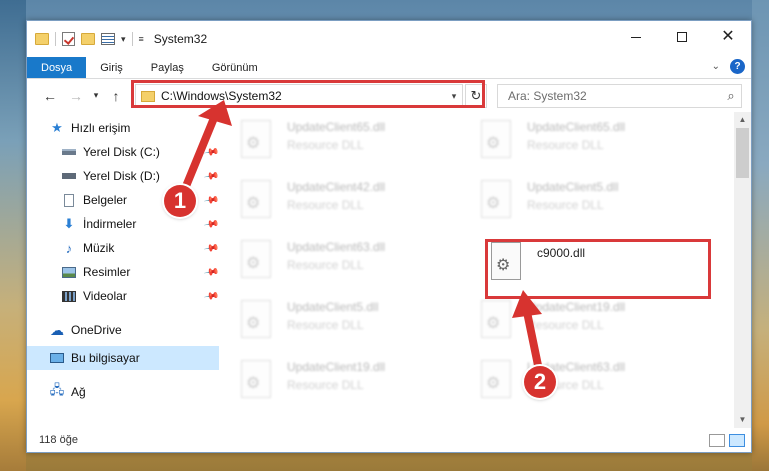 The image size is (769, 471). What do you see at coordinates (742, 120) in the screenshot?
I see `scroll-up-icon: ▲` at bounding box center [742, 120].